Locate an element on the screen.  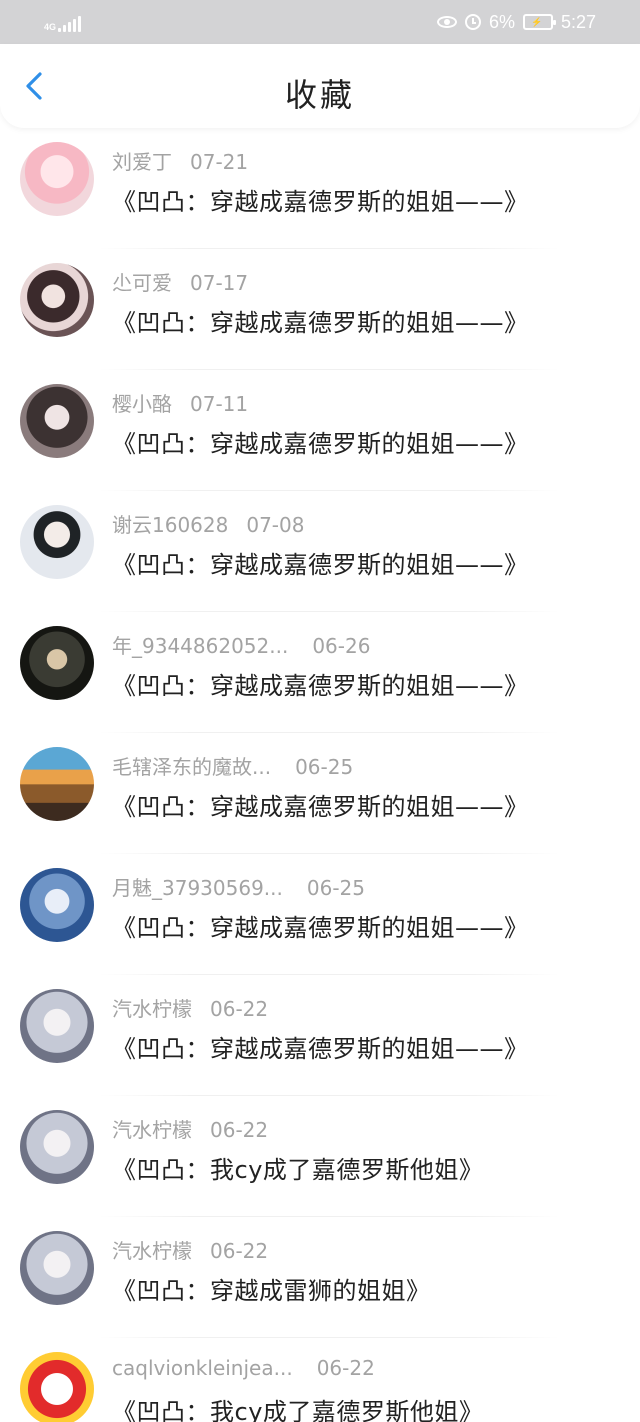
author-name: 刘爱丁 is located at coordinates (142, 160).